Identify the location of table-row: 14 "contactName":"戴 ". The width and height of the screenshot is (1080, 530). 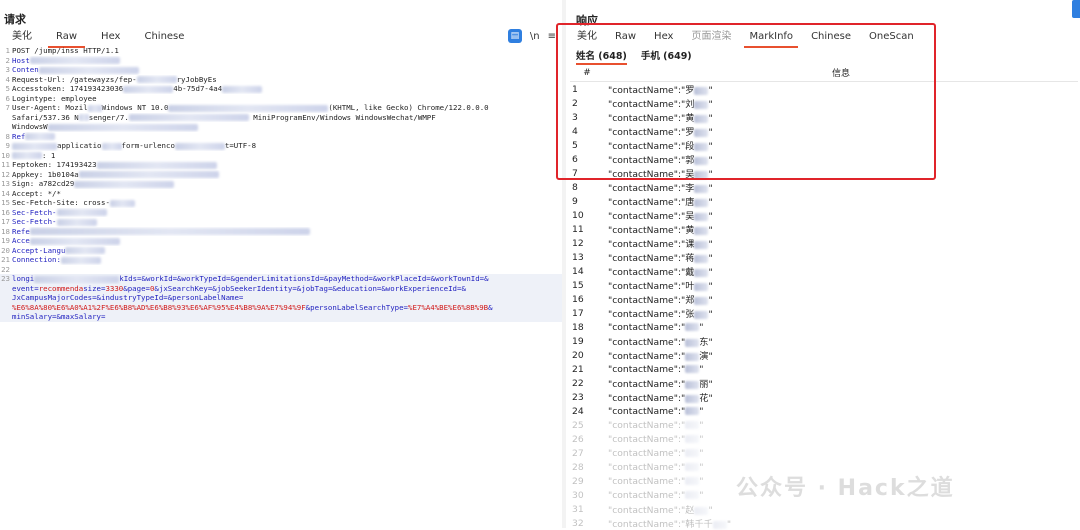
(824, 271).